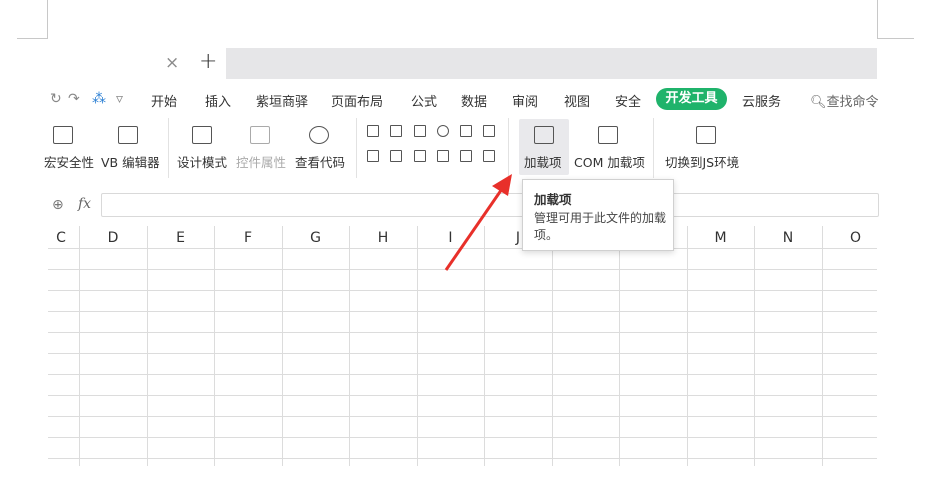 The height and width of the screenshot is (479, 949). Describe the element at coordinates (69, 161) in the screenshot. I see `macro-security-button: 宏安全性` at that location.